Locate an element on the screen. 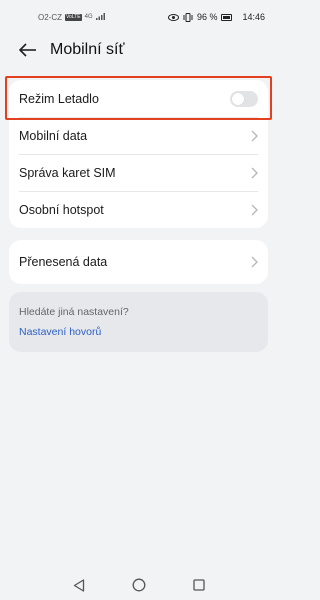  personal-hotspot-label: Osobní hotspot is located at coordinates (61, 209).